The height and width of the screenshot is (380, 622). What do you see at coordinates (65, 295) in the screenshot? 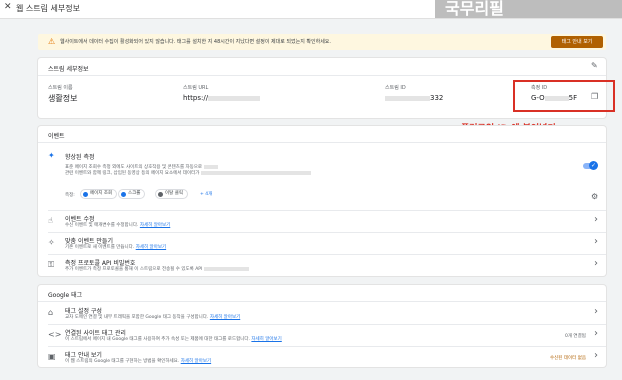
I see `google-tag-title: Google 태그` at bounding box center [65, 295].